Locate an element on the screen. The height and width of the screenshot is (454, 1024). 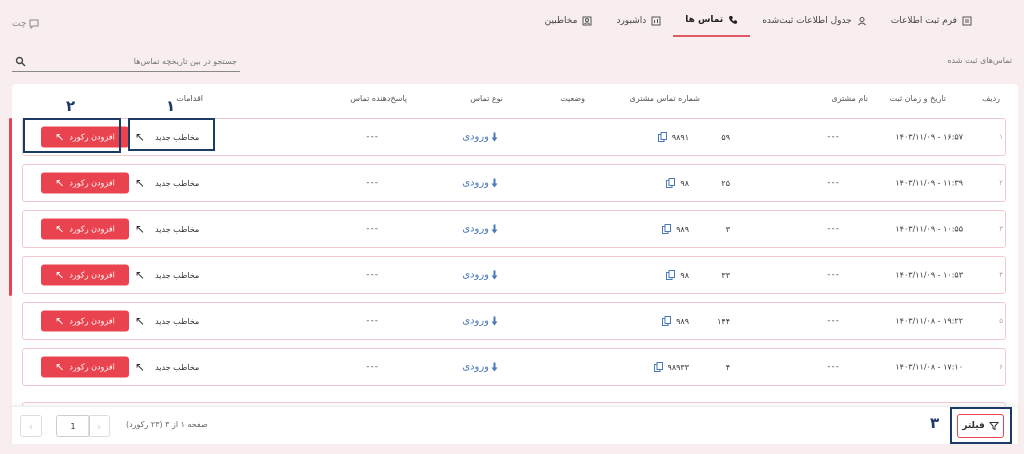
row-phone: ۵۹ ۹۸۹۱ is located at coordinates (693, 137).